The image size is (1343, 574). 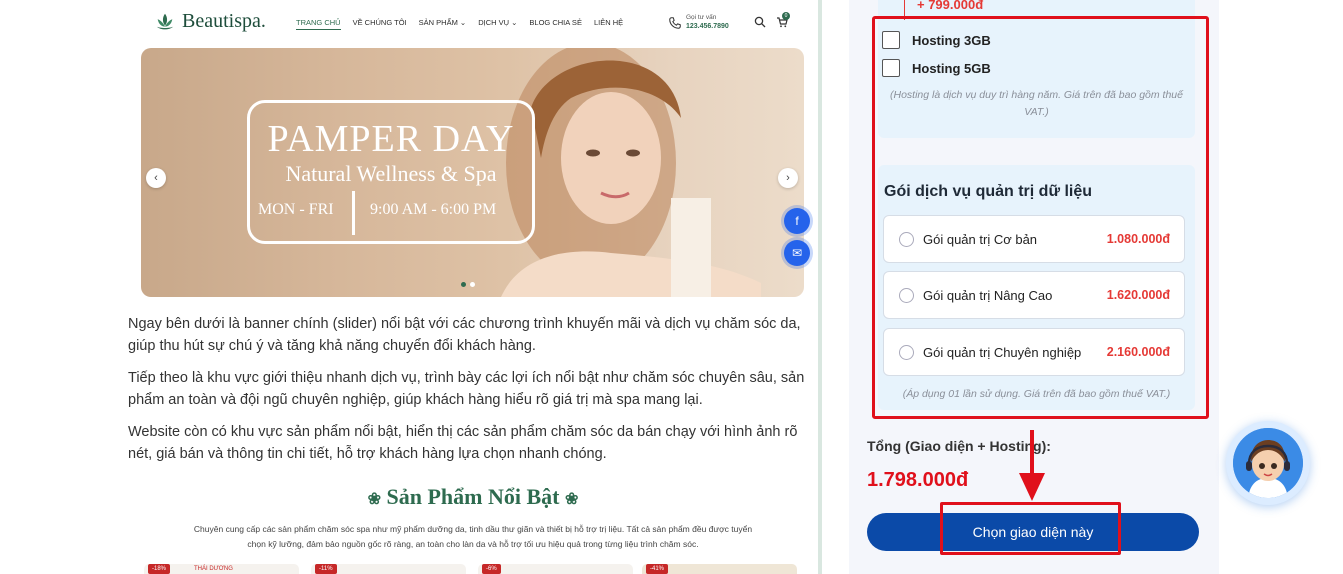 What do you see at coordinates (159, 569) in the screenshot?
I see `discount-badge: -18%` at bounding box center [159, 569].